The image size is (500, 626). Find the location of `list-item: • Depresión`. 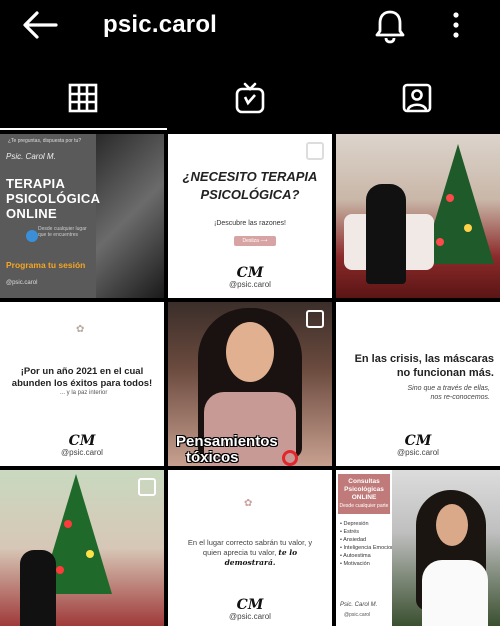

list-item: • Depresión is located at coordinates (354, 524).